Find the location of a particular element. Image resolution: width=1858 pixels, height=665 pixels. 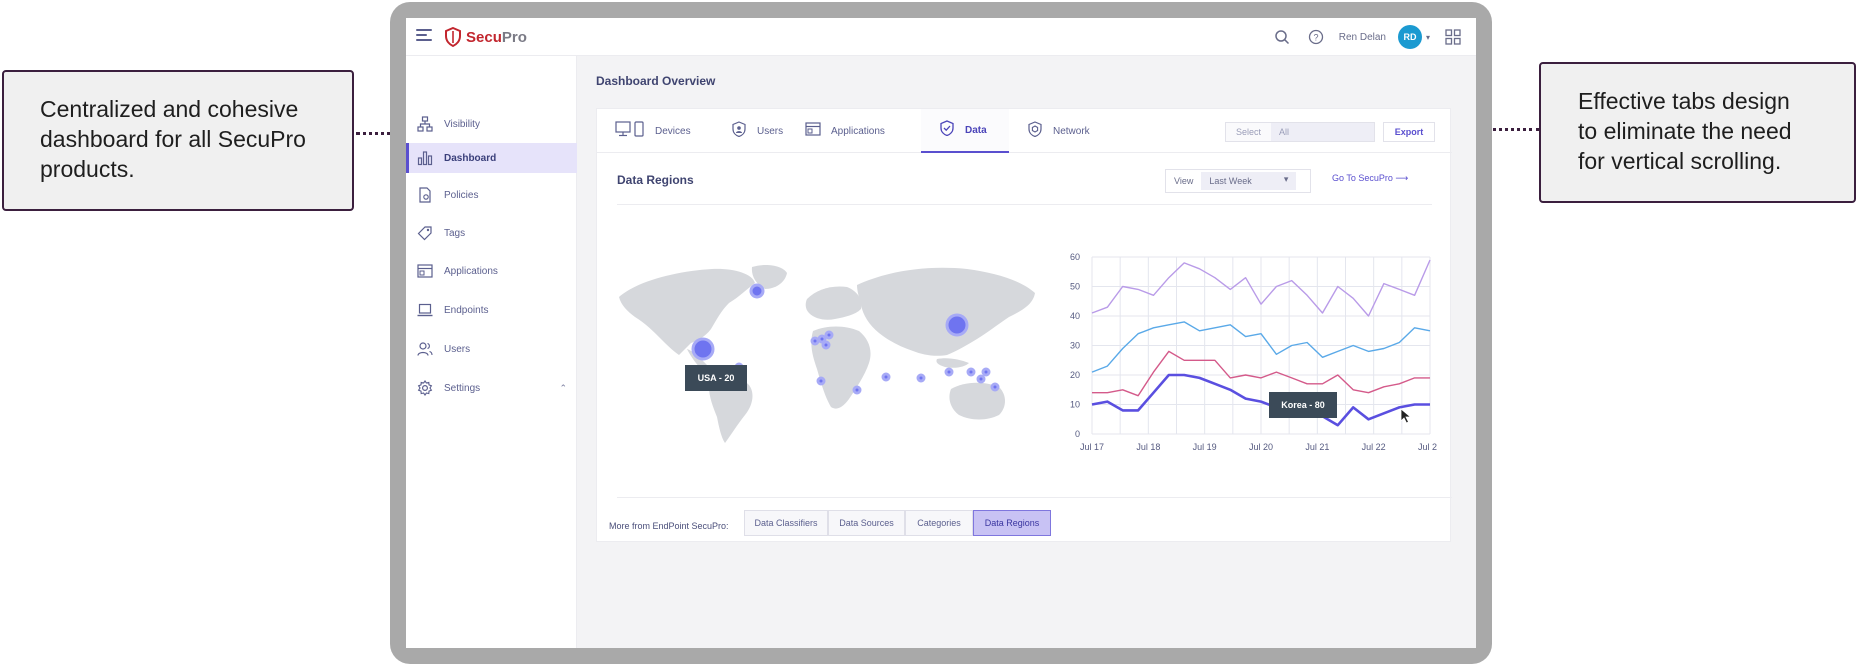

y-tick-label: 30 is located at coordinates (1075, 346).